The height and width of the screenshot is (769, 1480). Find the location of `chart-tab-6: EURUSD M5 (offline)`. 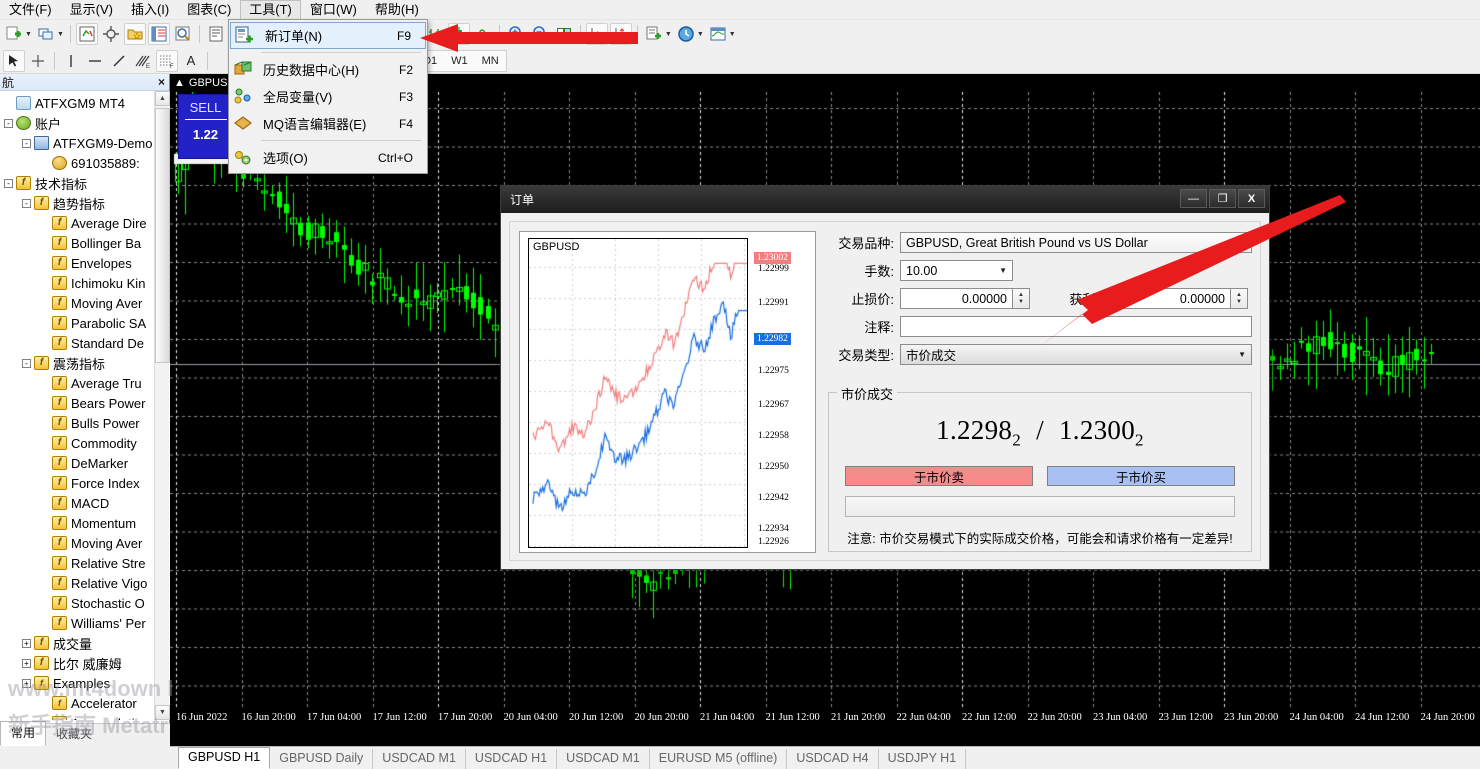

chart-tab-6: EURUSD M5 (offline) is located at coordinates (719, 759).